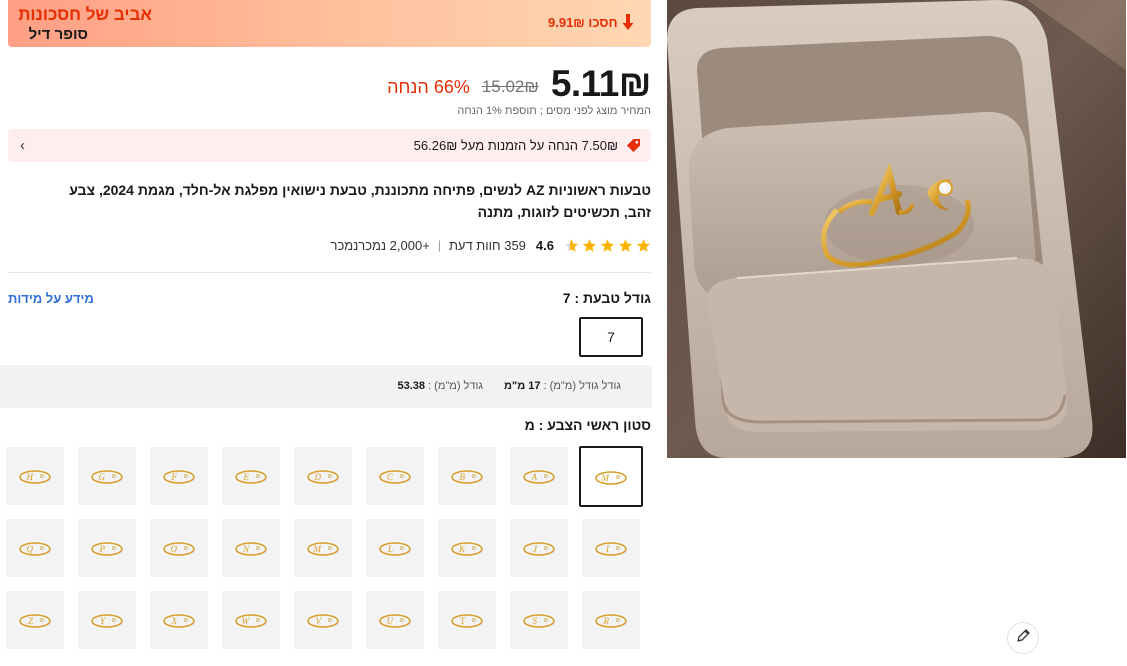  I want to click on color-swatch: J, so click(539, 548).